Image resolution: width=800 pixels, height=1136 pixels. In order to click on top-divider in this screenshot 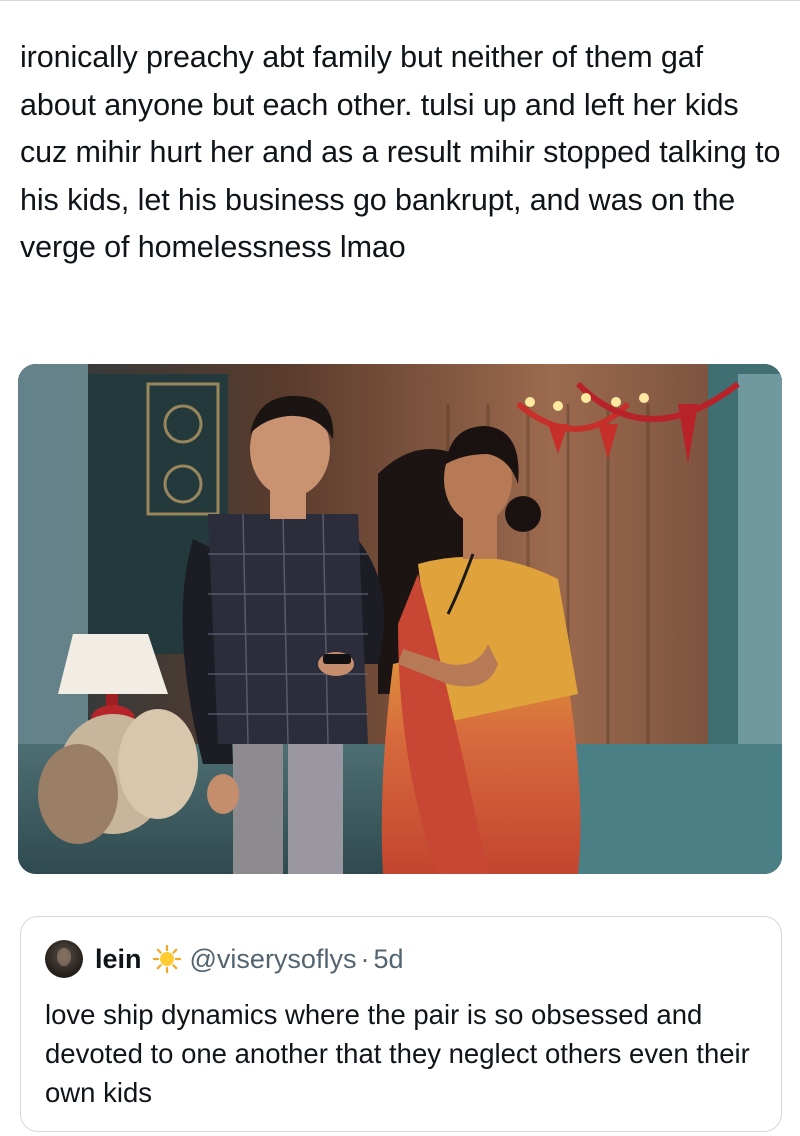, I will do `click(400, 0)`.